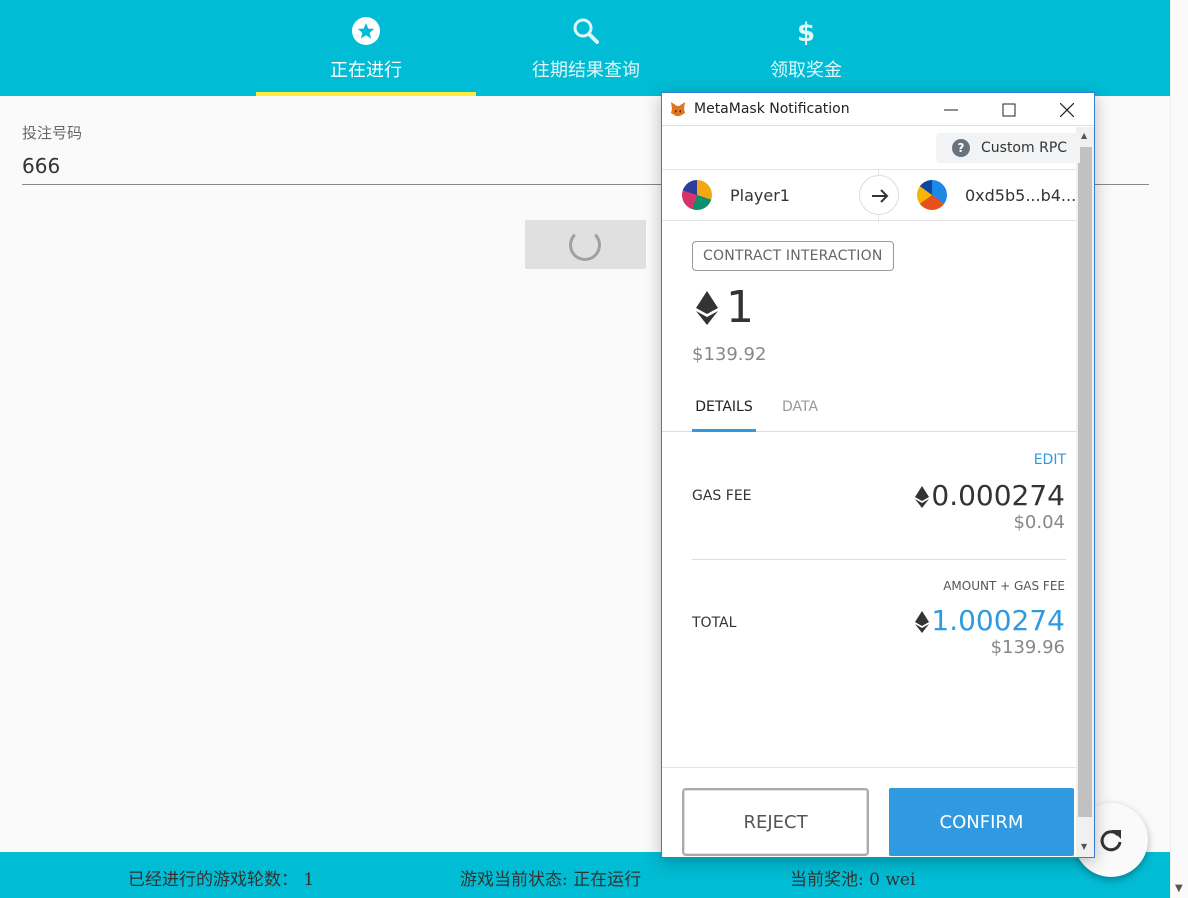 This screenshot has height=898, width=1188. Describe the element at coordinates (772, 109) in the screenshot. I see `window-title: MetaMask Notification` at that location.